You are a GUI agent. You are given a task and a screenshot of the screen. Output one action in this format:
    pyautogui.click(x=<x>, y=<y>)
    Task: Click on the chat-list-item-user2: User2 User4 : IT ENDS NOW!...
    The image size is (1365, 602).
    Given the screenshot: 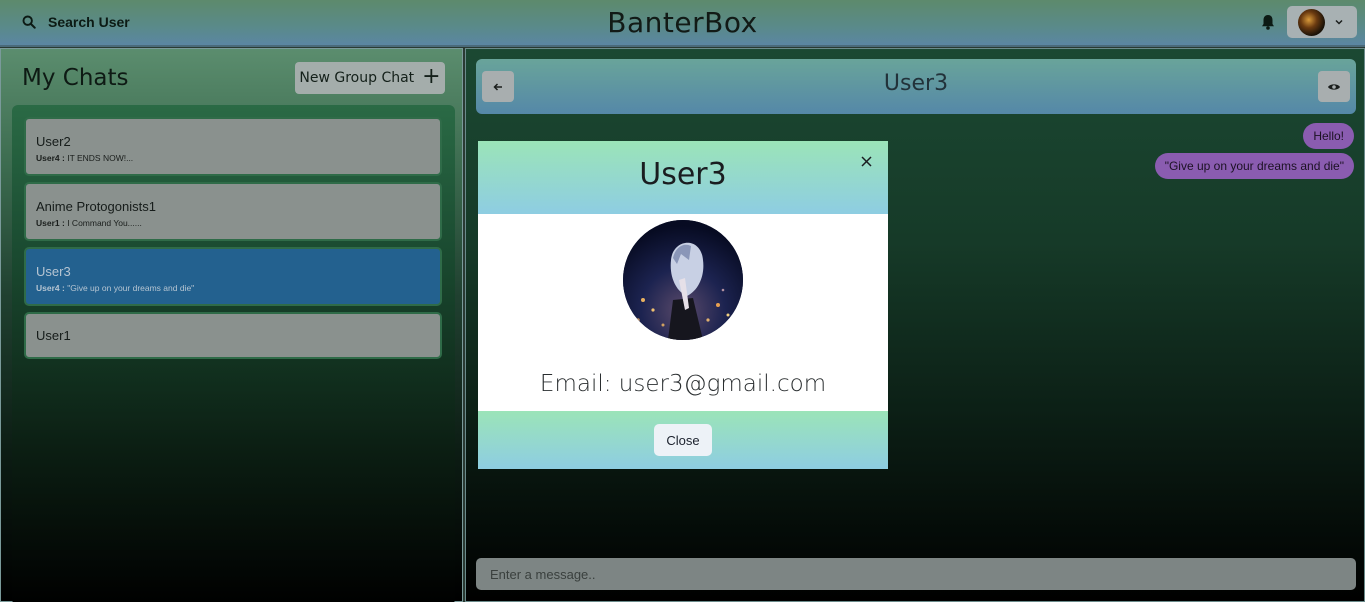 What is the action you would take?
    pyautogui.click(x=233, y=146)
    